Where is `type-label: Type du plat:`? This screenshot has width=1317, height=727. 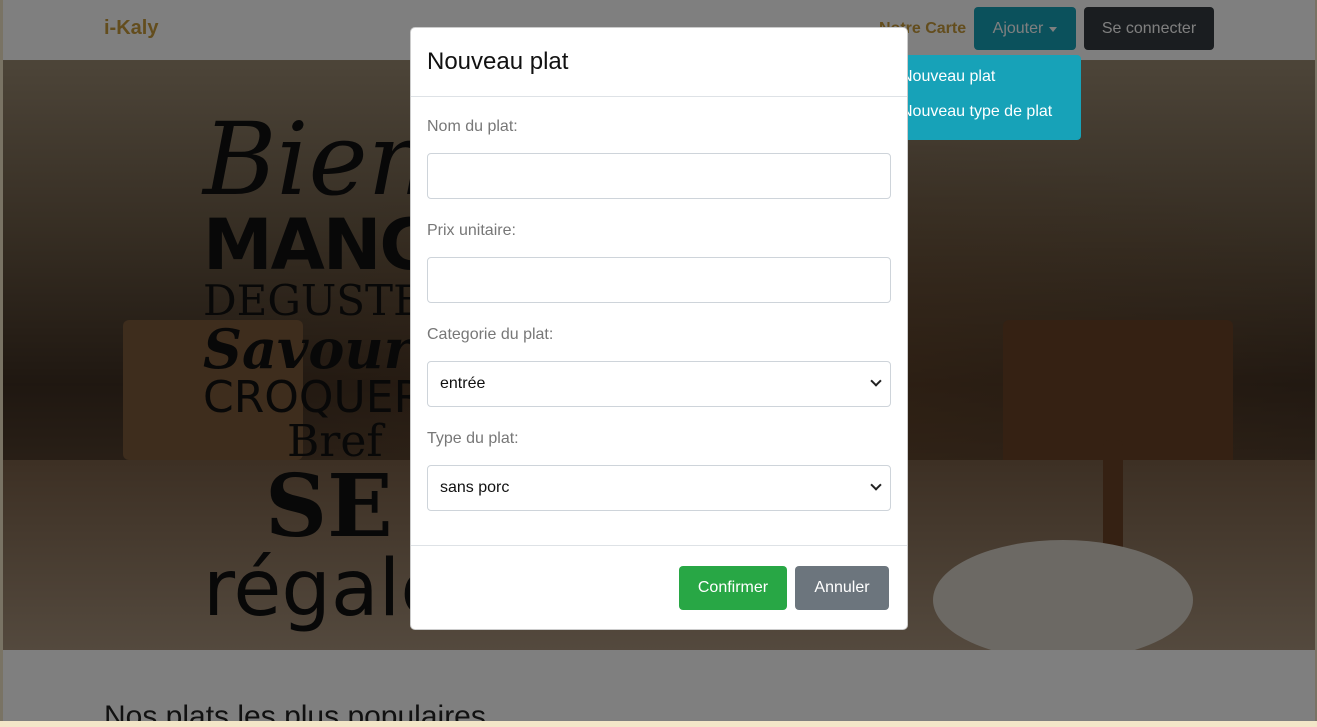 type-label: Type du plat: is located at coordinates (473, 438).